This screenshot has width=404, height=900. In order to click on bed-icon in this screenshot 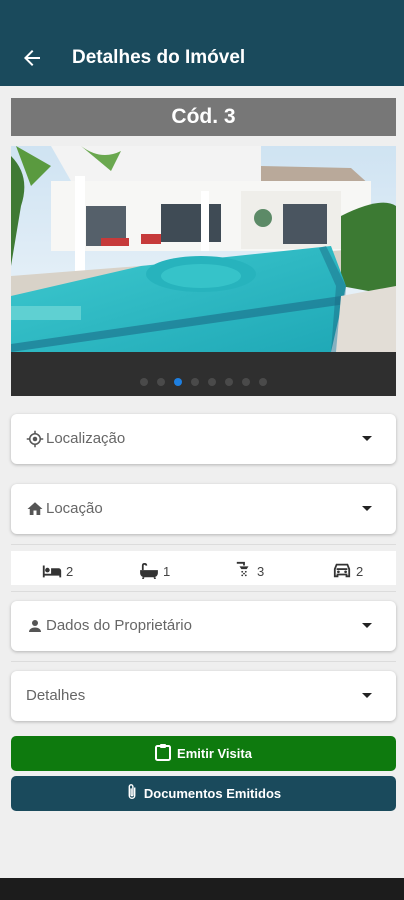, I will do `click(52, 571)`.